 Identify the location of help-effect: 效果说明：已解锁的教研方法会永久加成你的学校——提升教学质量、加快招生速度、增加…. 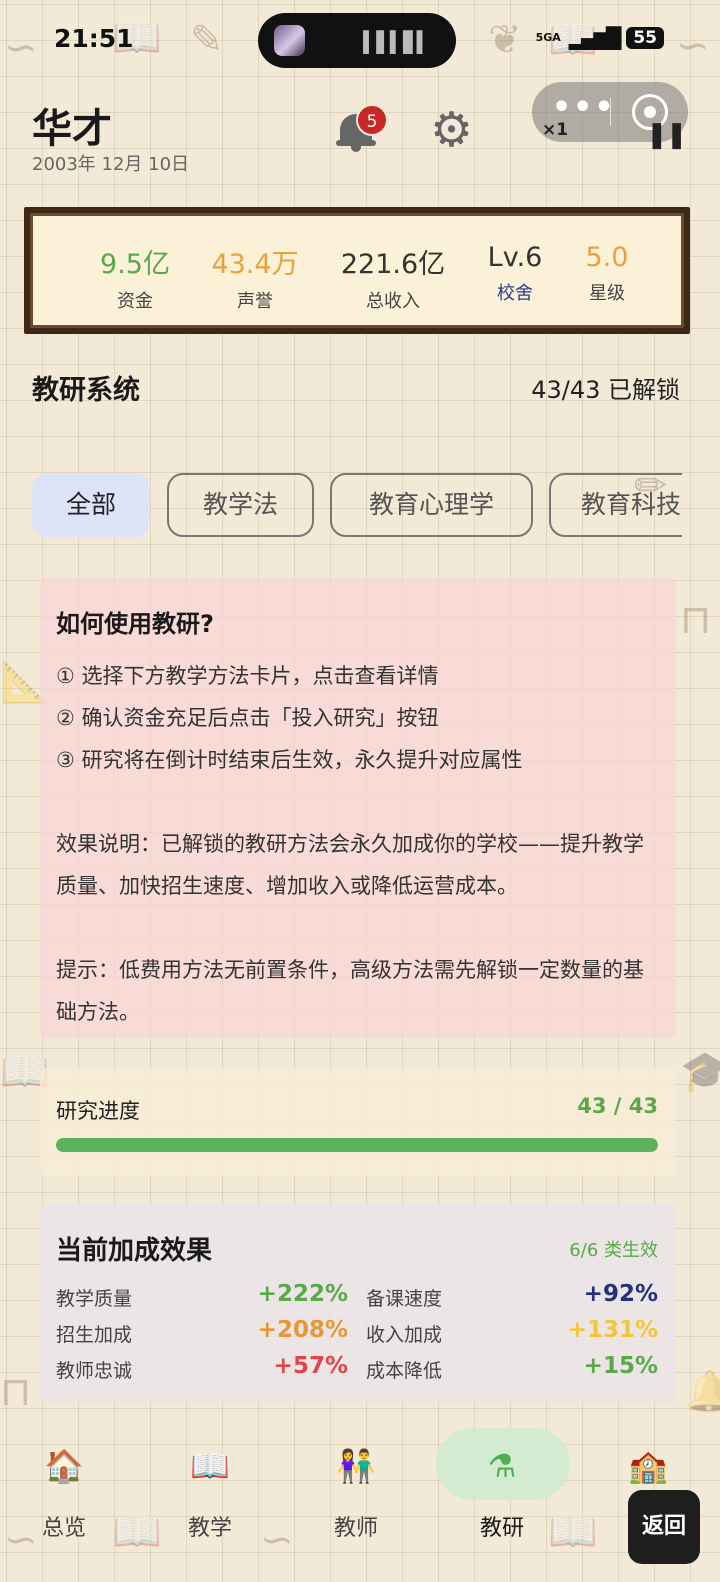
(350, 865).